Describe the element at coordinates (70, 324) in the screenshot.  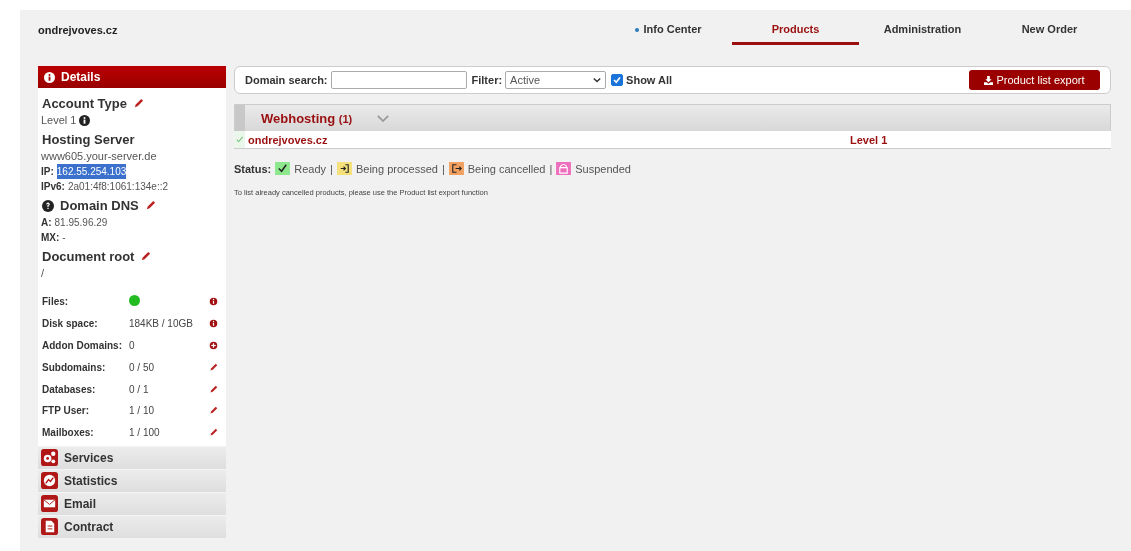
I see `stat-label: Disk space:` at that location.